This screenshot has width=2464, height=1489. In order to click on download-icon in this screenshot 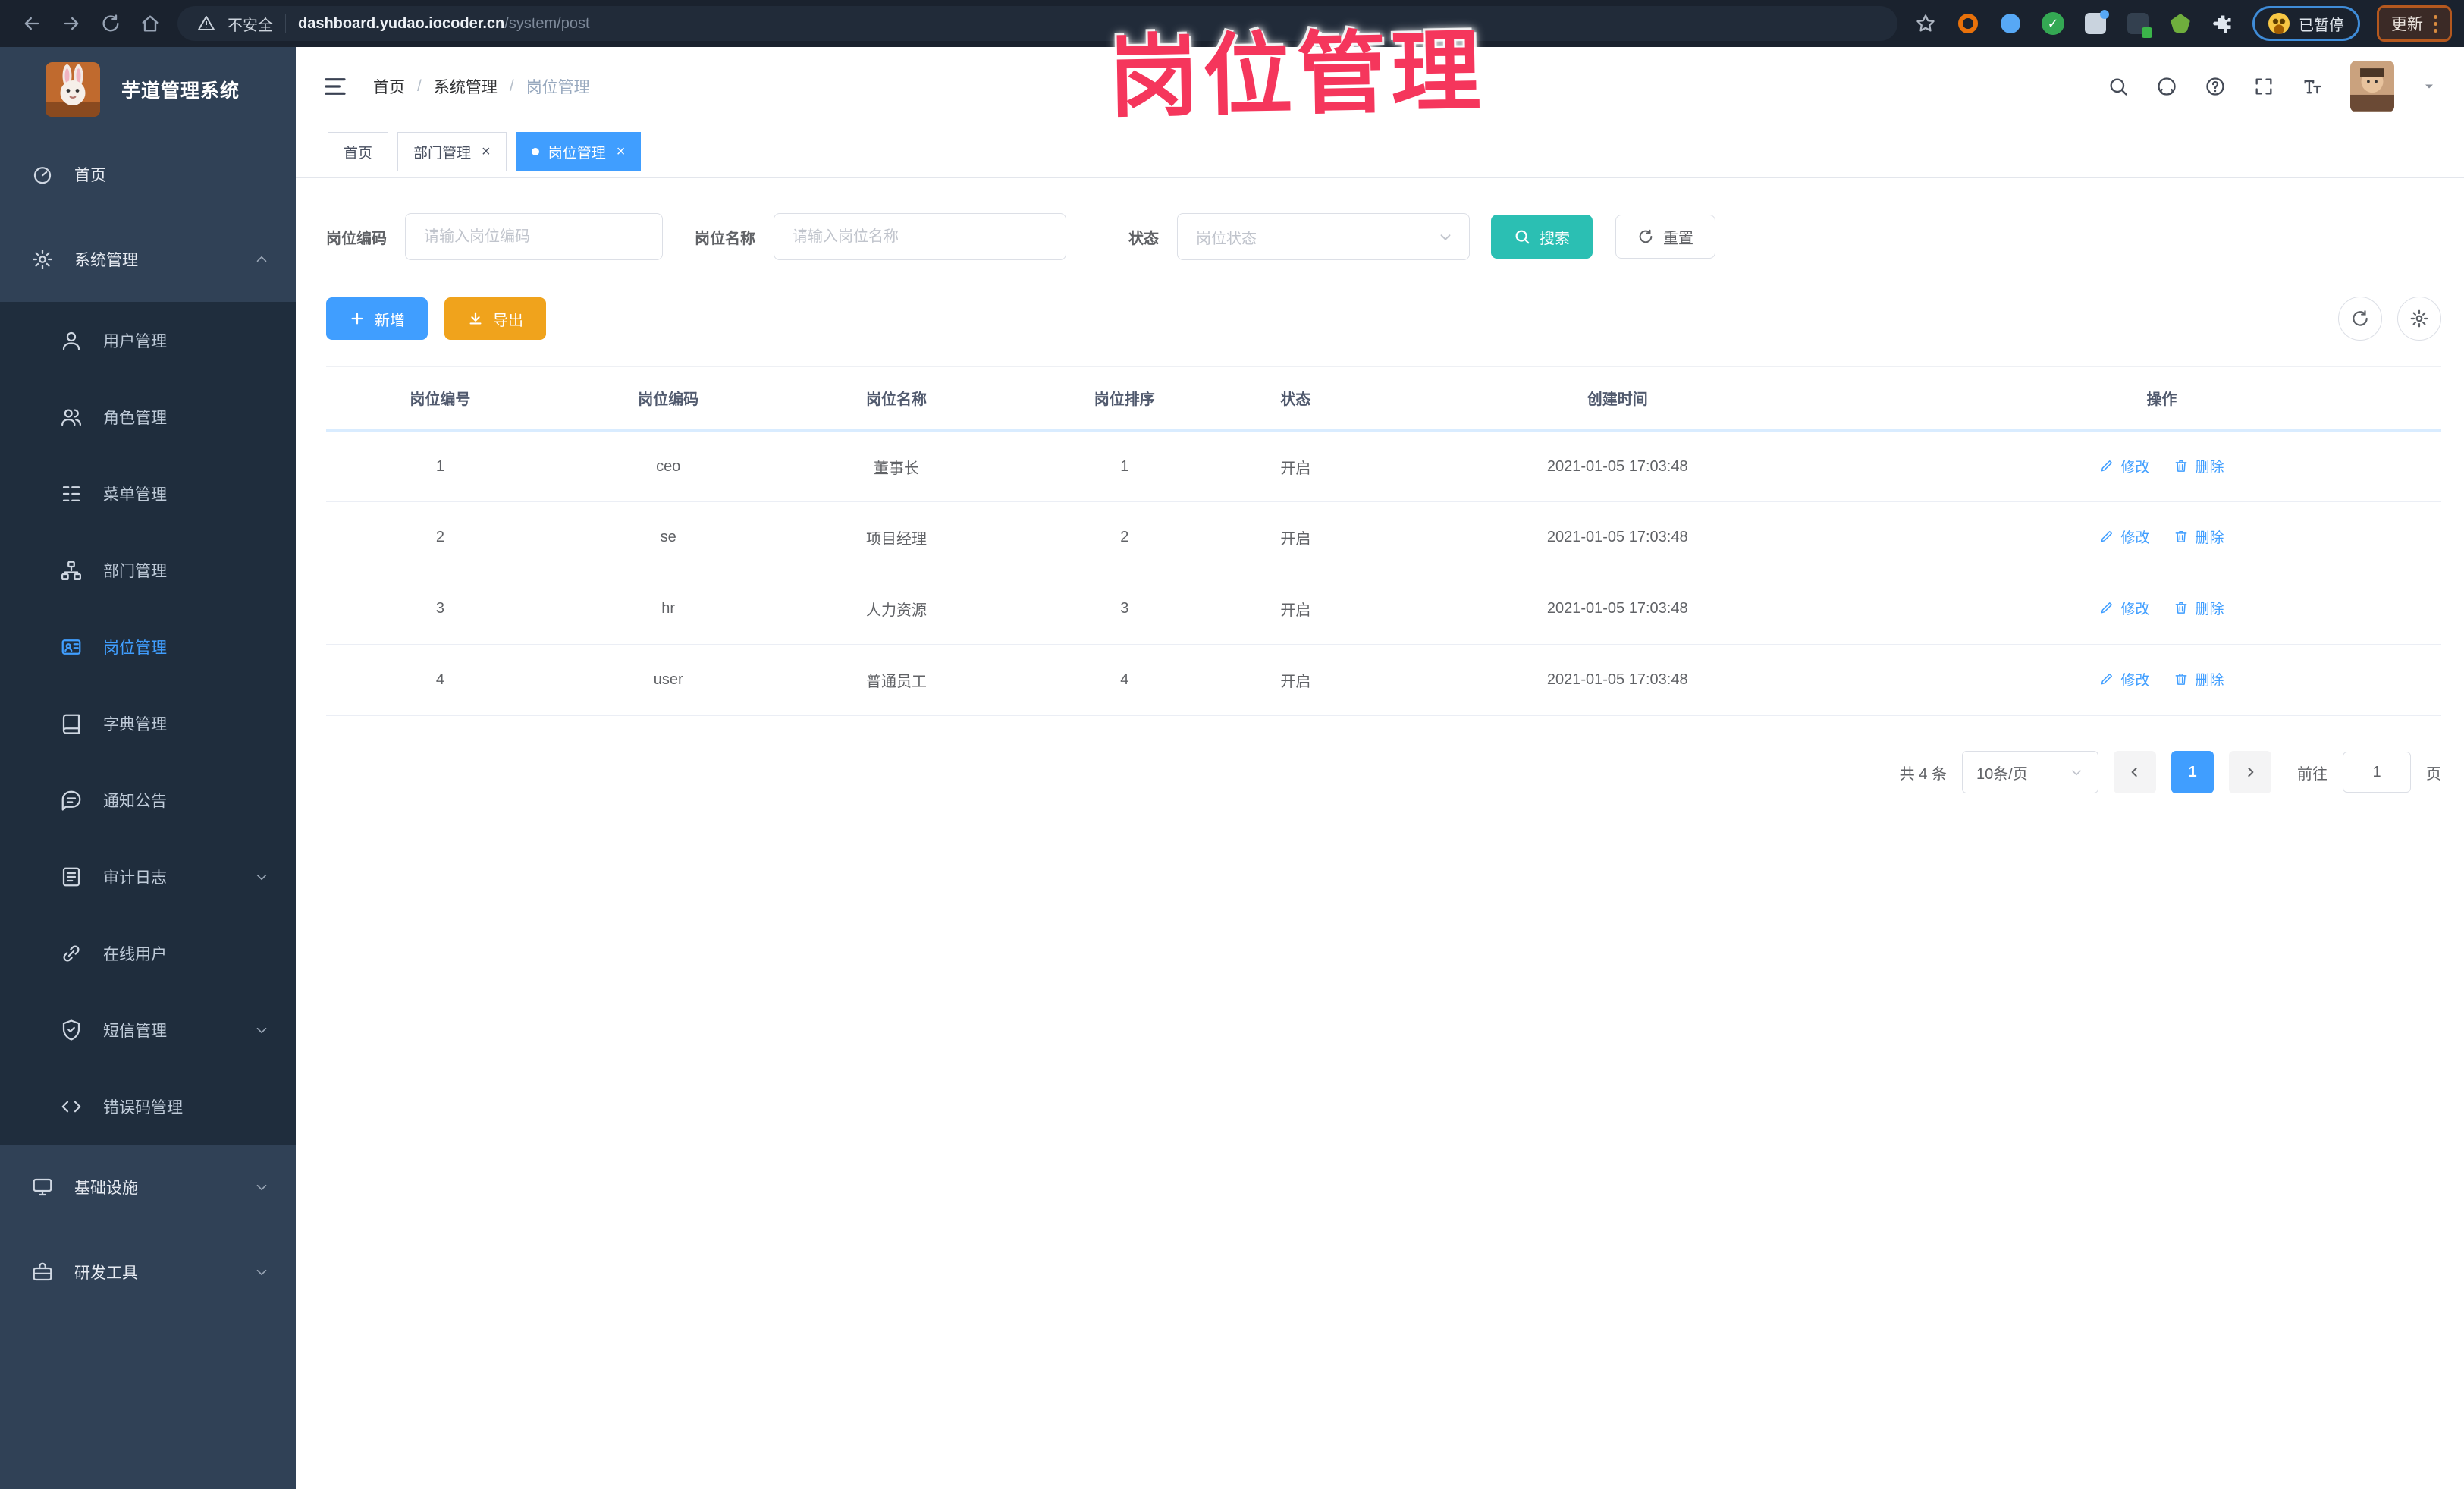, I will do `click(476, 318)`.